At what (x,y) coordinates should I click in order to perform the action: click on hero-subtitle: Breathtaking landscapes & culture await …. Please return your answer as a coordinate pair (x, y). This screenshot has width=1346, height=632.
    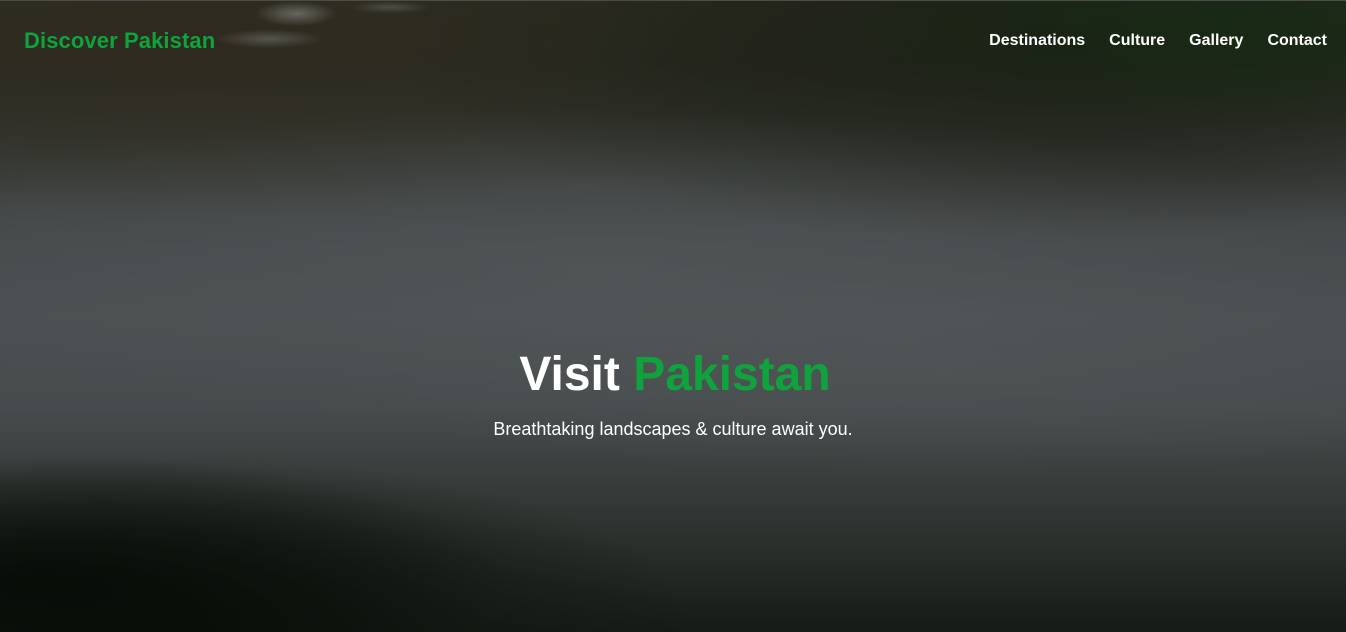
    Looking at the image, I should click on (673, 429).